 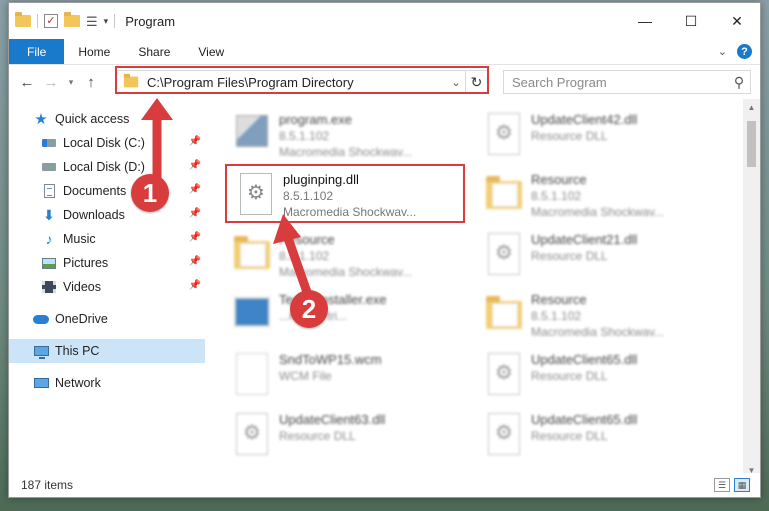 What do you see at coordinates (37, 51) in the screenshot?
I see `tab-file: File` at bounding box center [37, 51].